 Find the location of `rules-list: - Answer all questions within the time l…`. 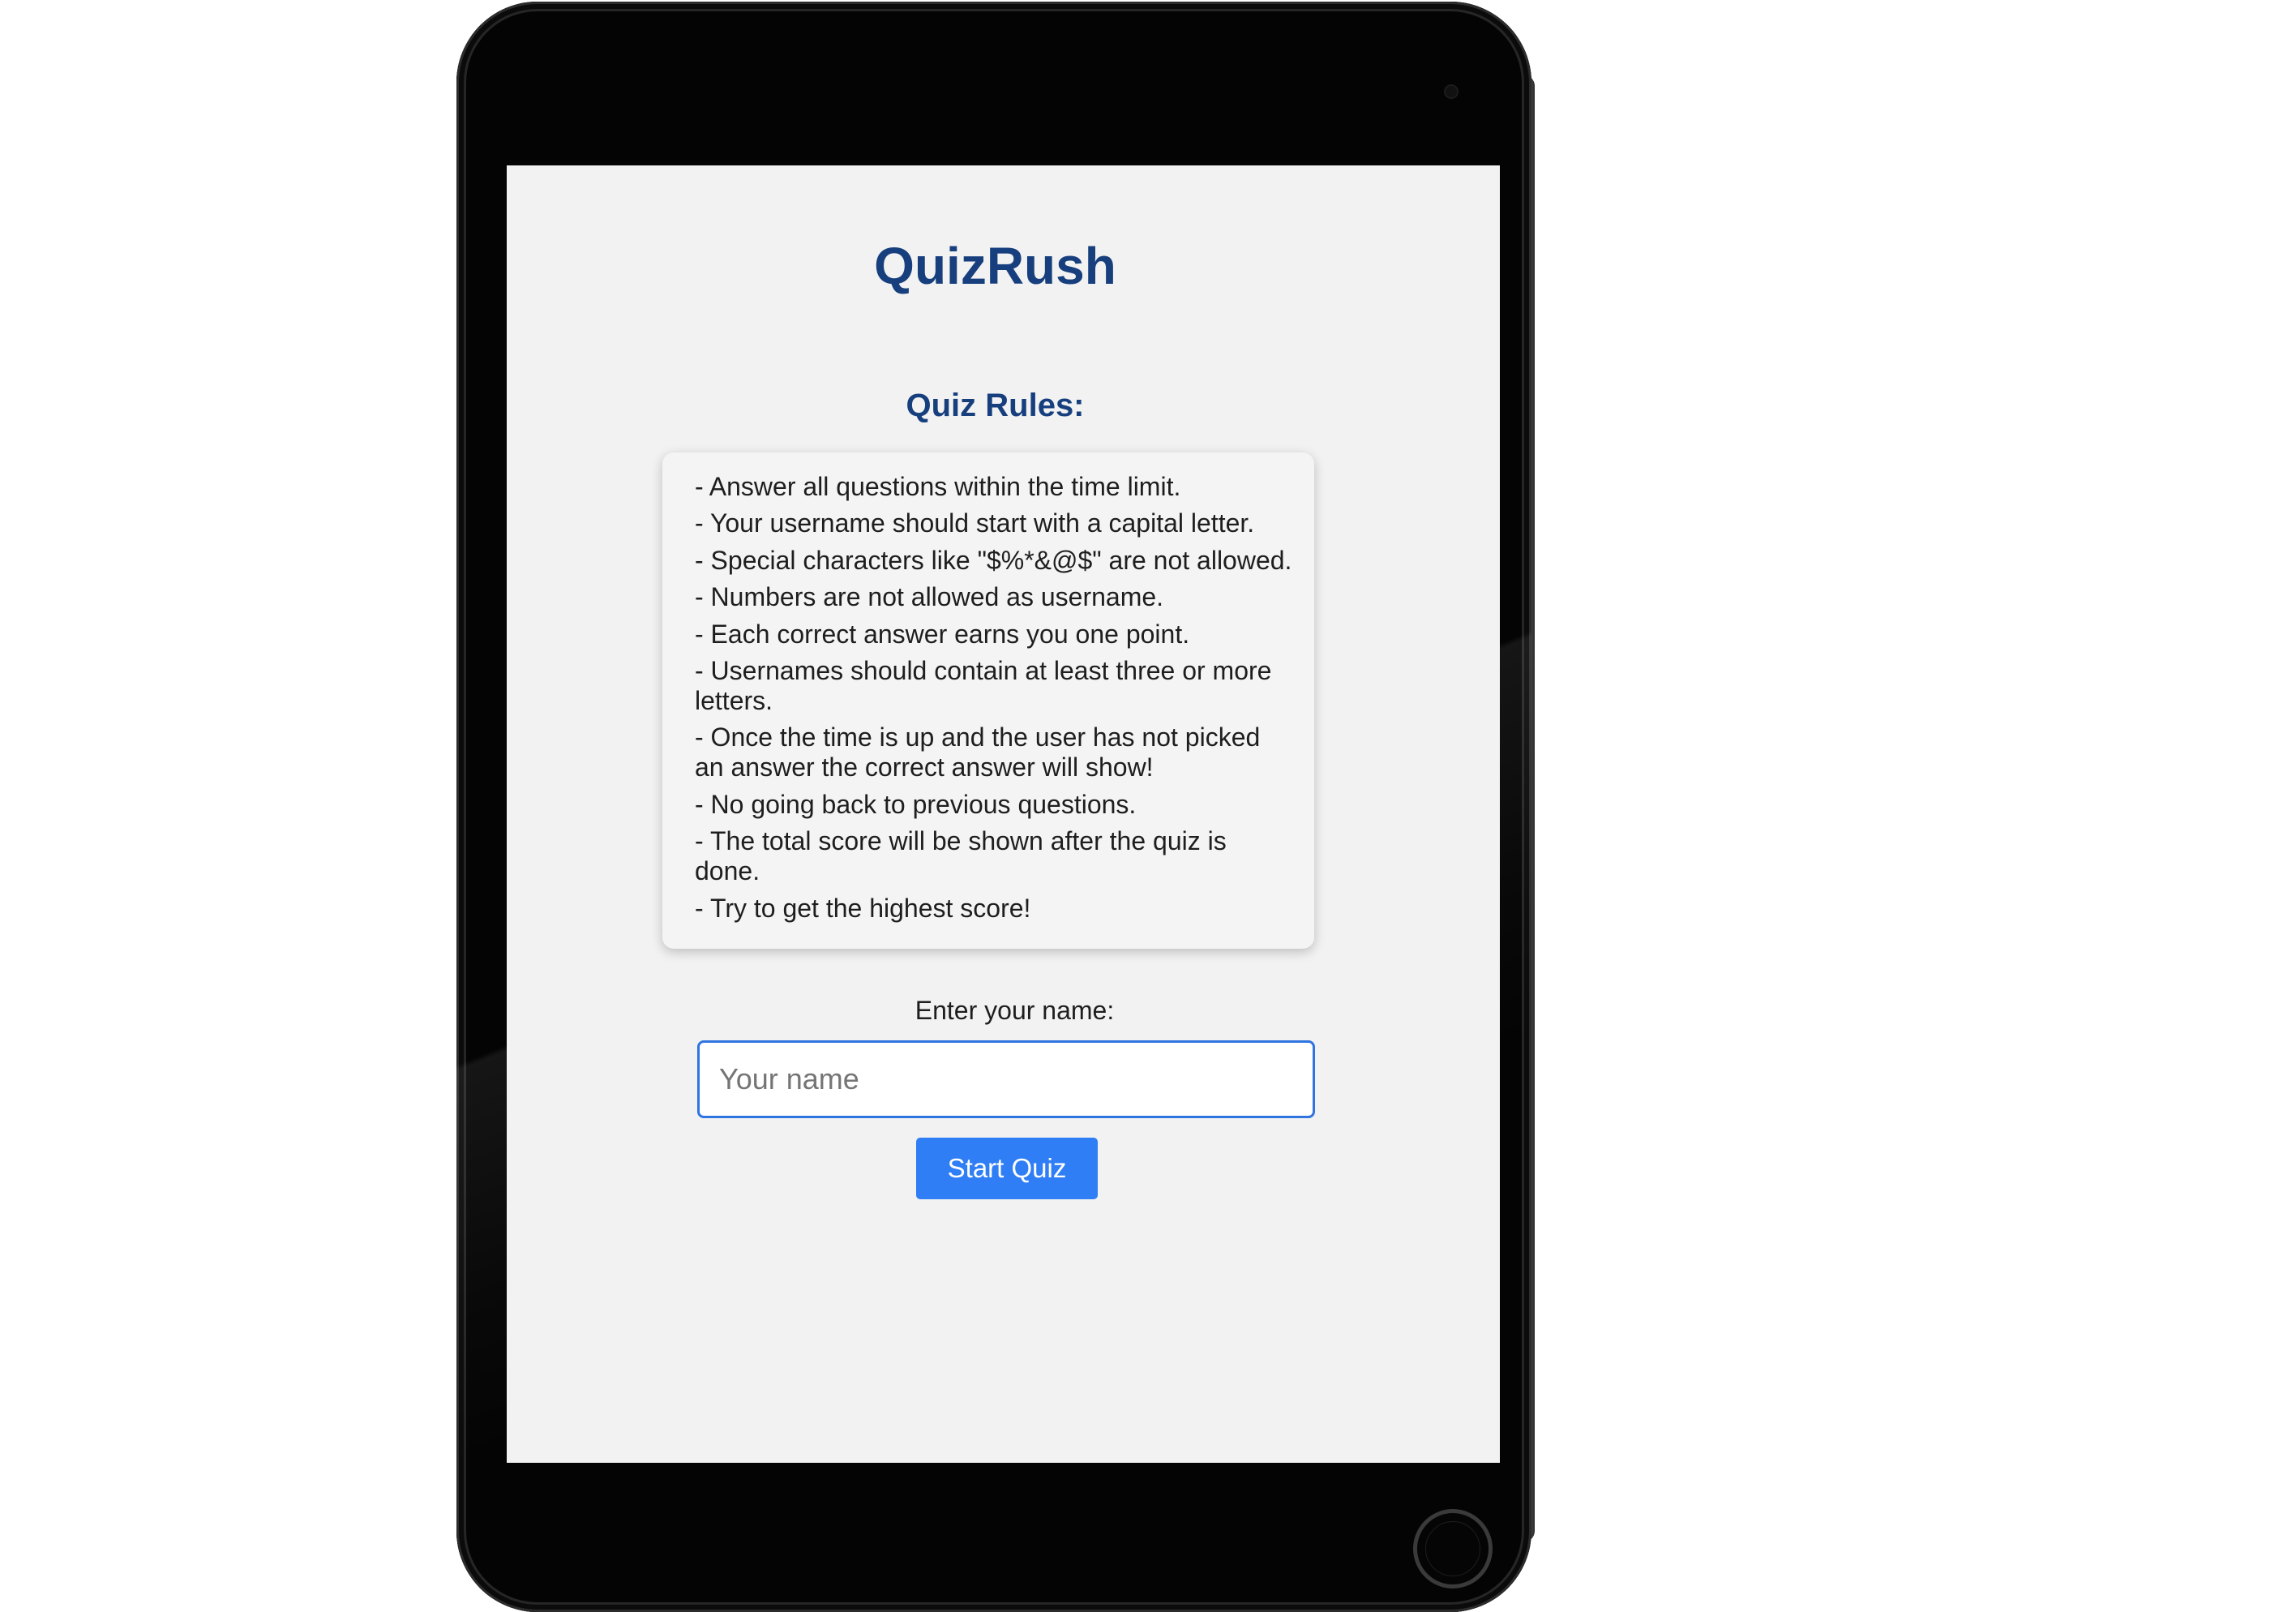

rules-list: - Answer all questions within the time l… is located at coordinates (996, 698).